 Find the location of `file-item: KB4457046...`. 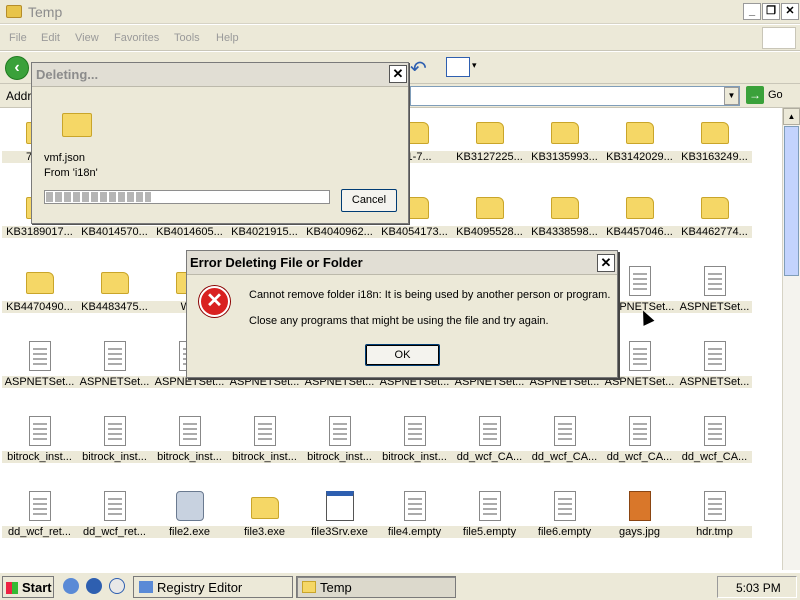

file-item: KB4457046... is located at coordinates (639, 220).